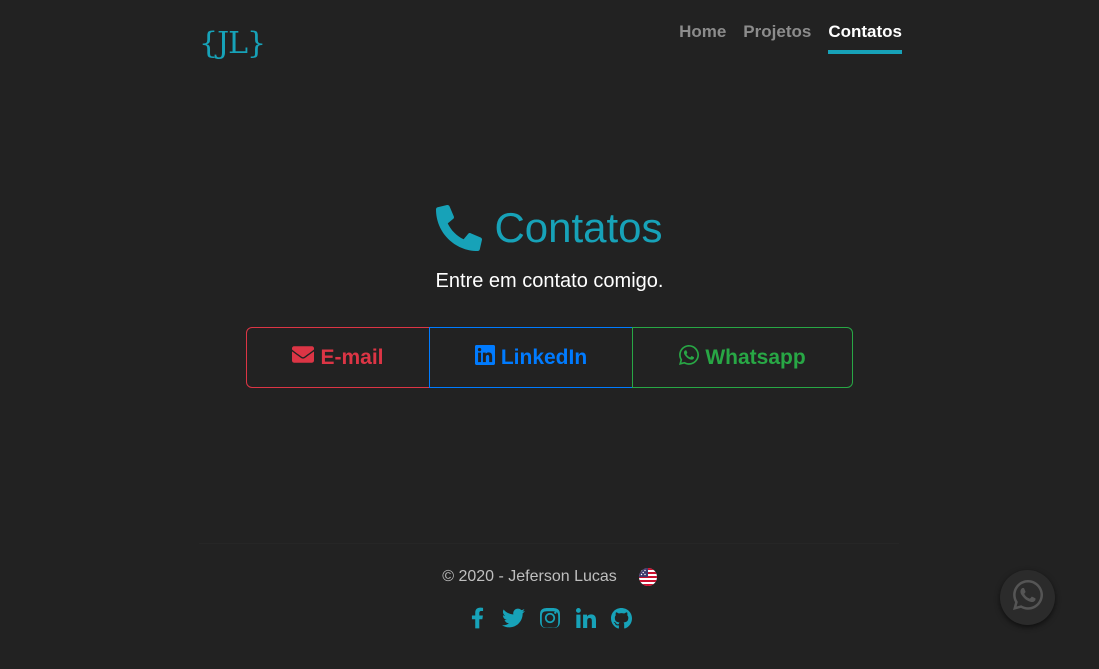 The image size is (1099, 669). Describe the element at coordinates (513, 618) in the screenshot. I see `twitter-icon` at that location.